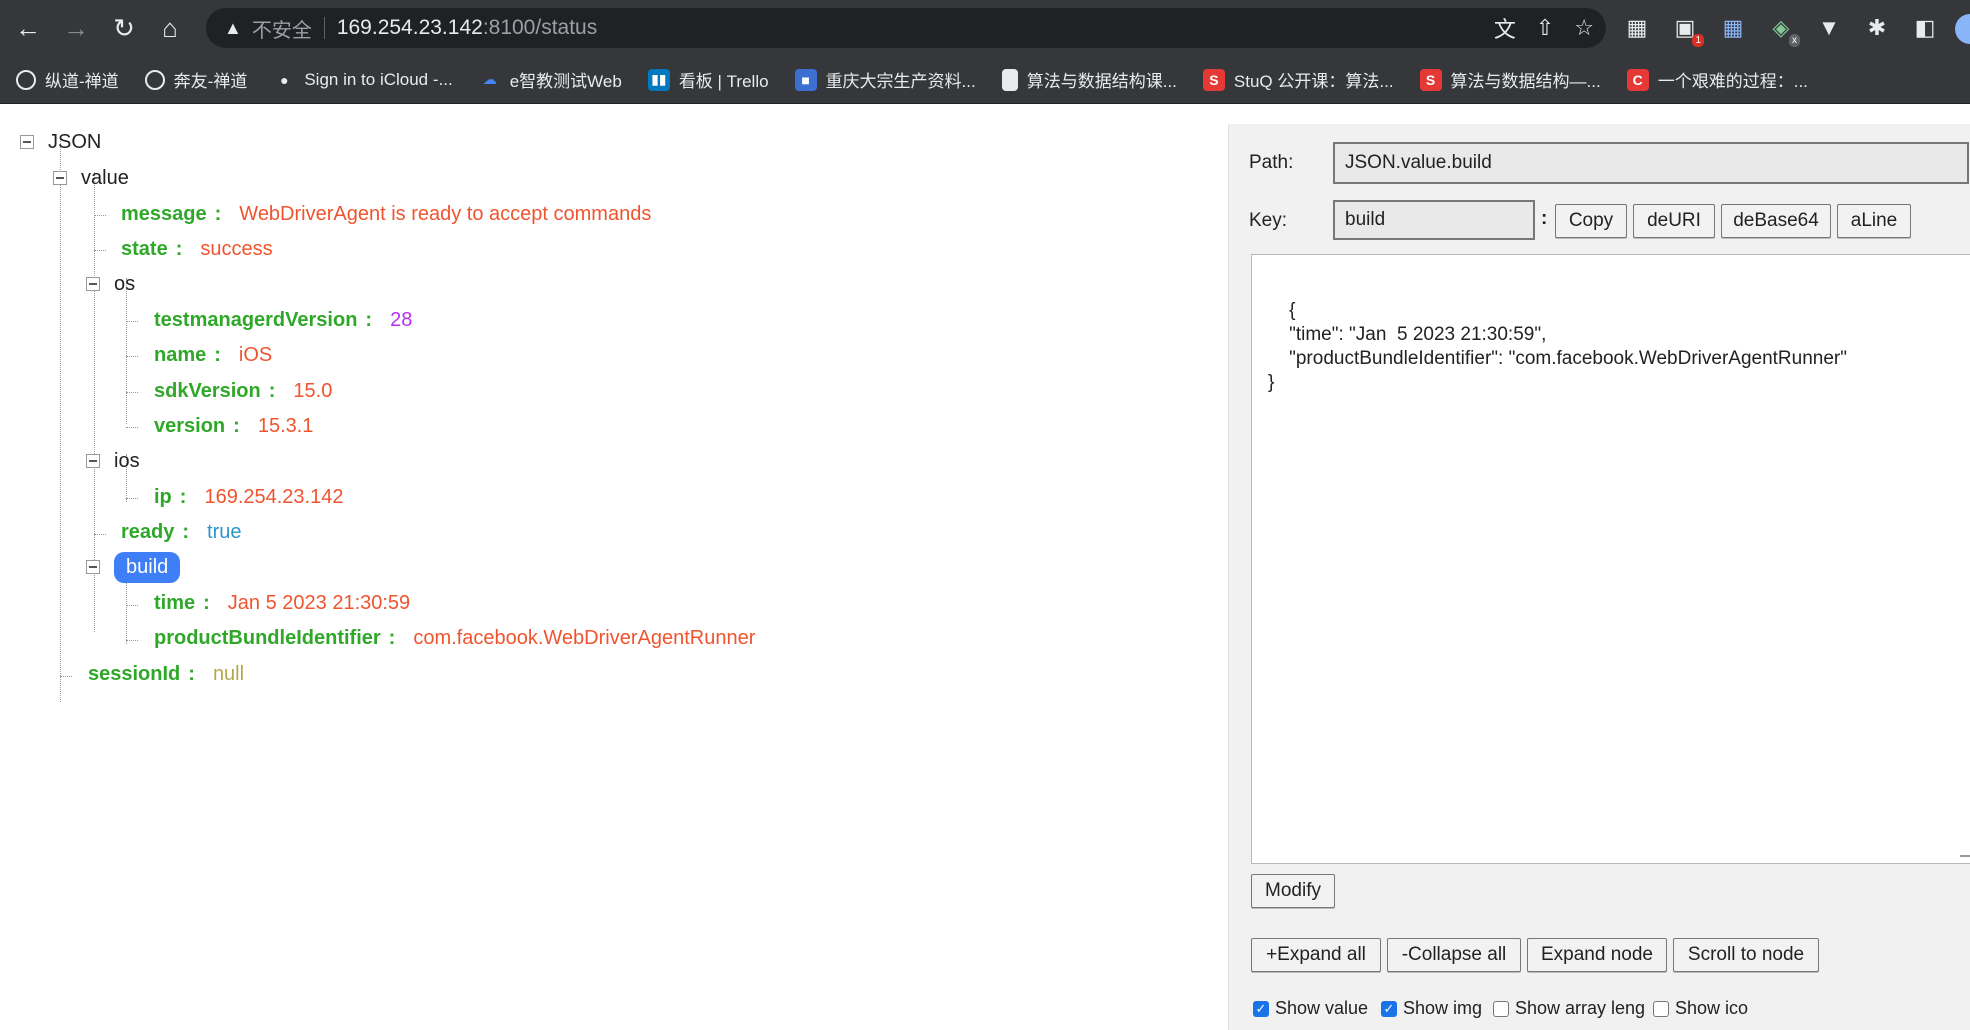  Describe the element at coordinates (67, 79) in the screenshot. I see `bookmark-item: 纵道-禅道` at that location.